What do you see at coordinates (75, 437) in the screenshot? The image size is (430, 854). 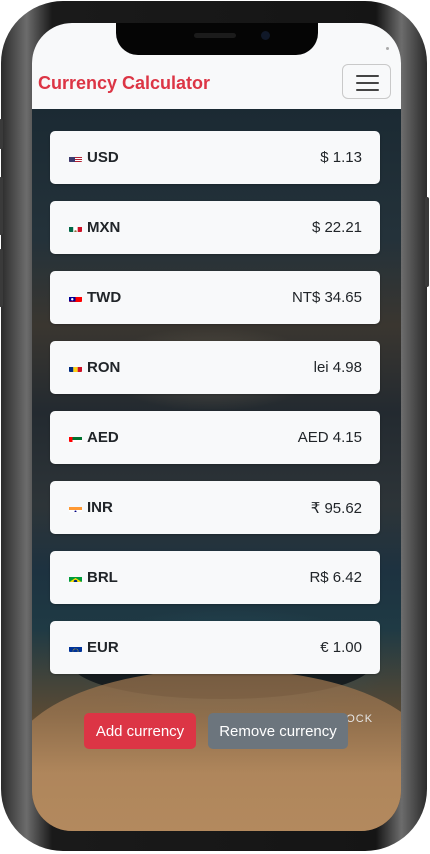 I see `ae-flag-icon` at bounding box center [75, 437].